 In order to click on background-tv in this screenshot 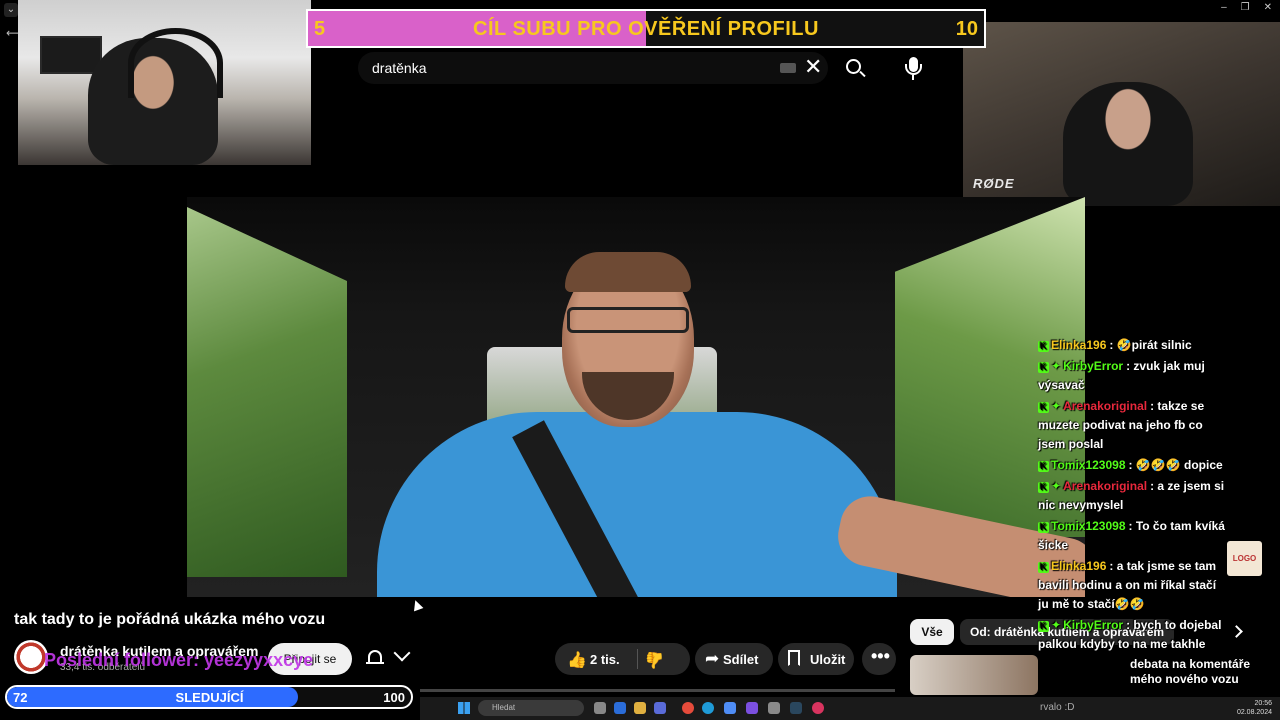, I will do `click(71, 55)`.